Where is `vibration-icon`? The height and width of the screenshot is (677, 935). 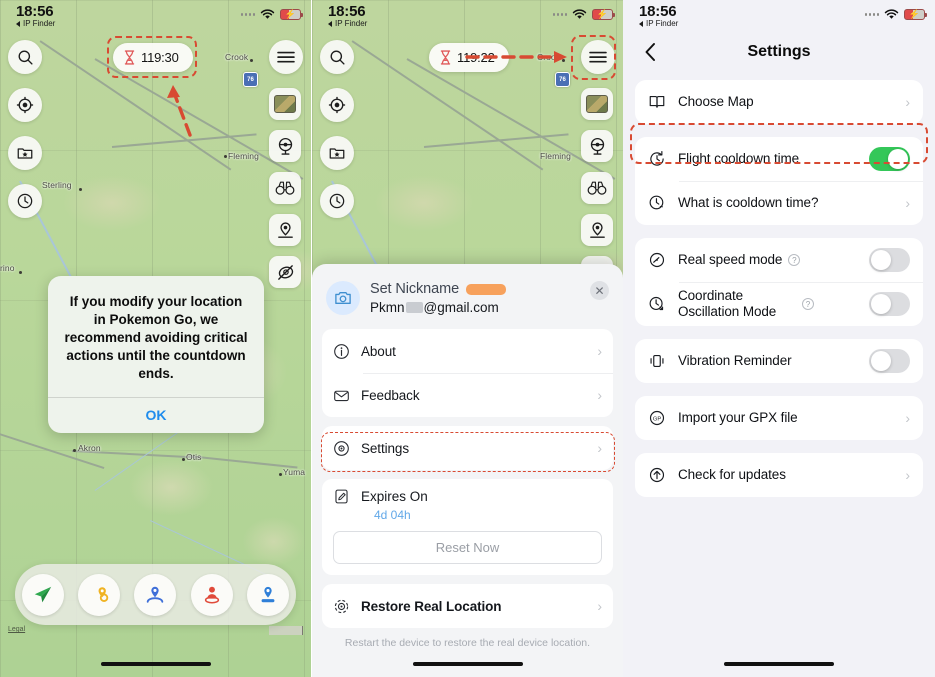
vibration-icon is located at coordinates (657, 361).